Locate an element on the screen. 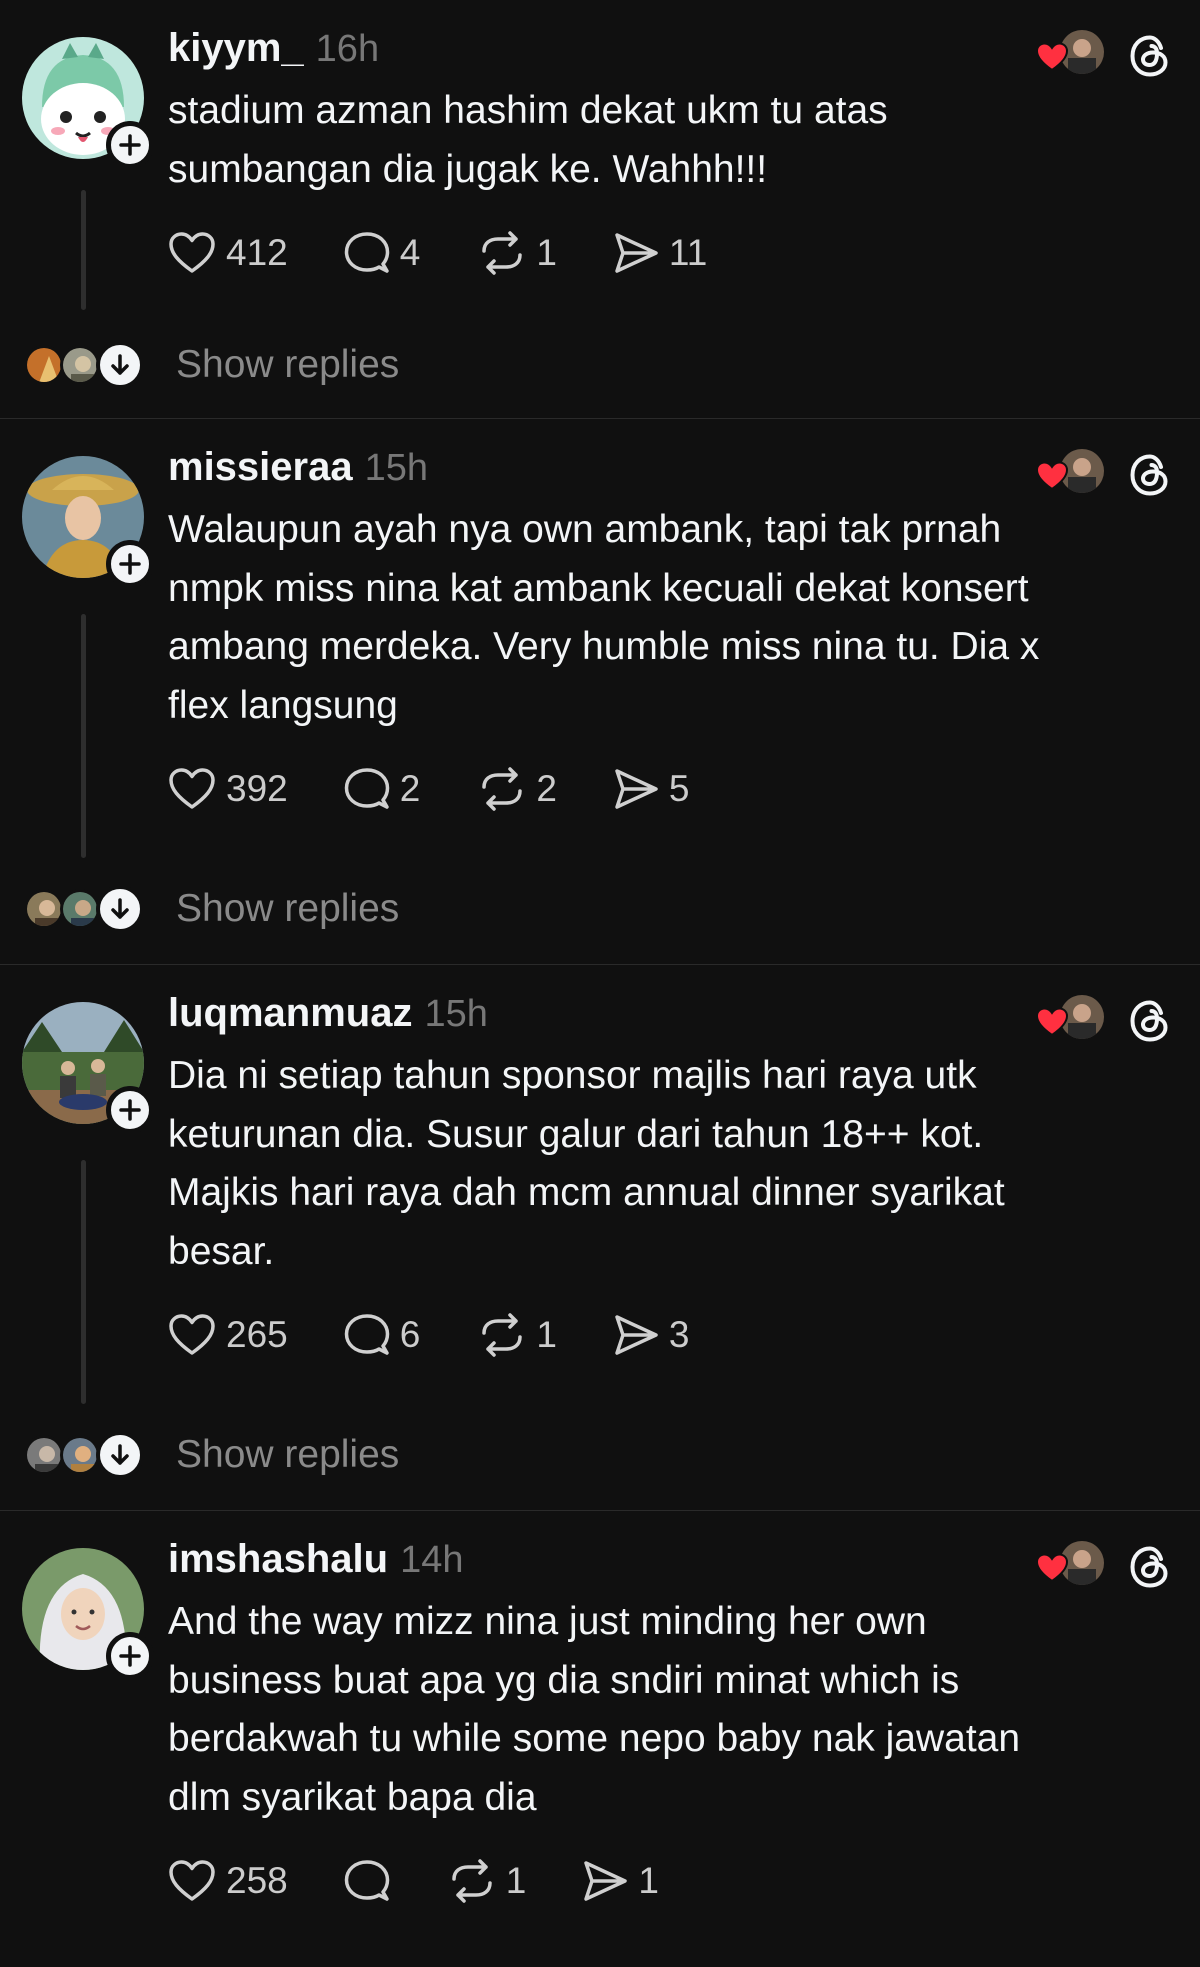 The width and height of the screenshot is (1200, 1967). action-bar: 412 4 1 11 is located at coordinates (654, 253).